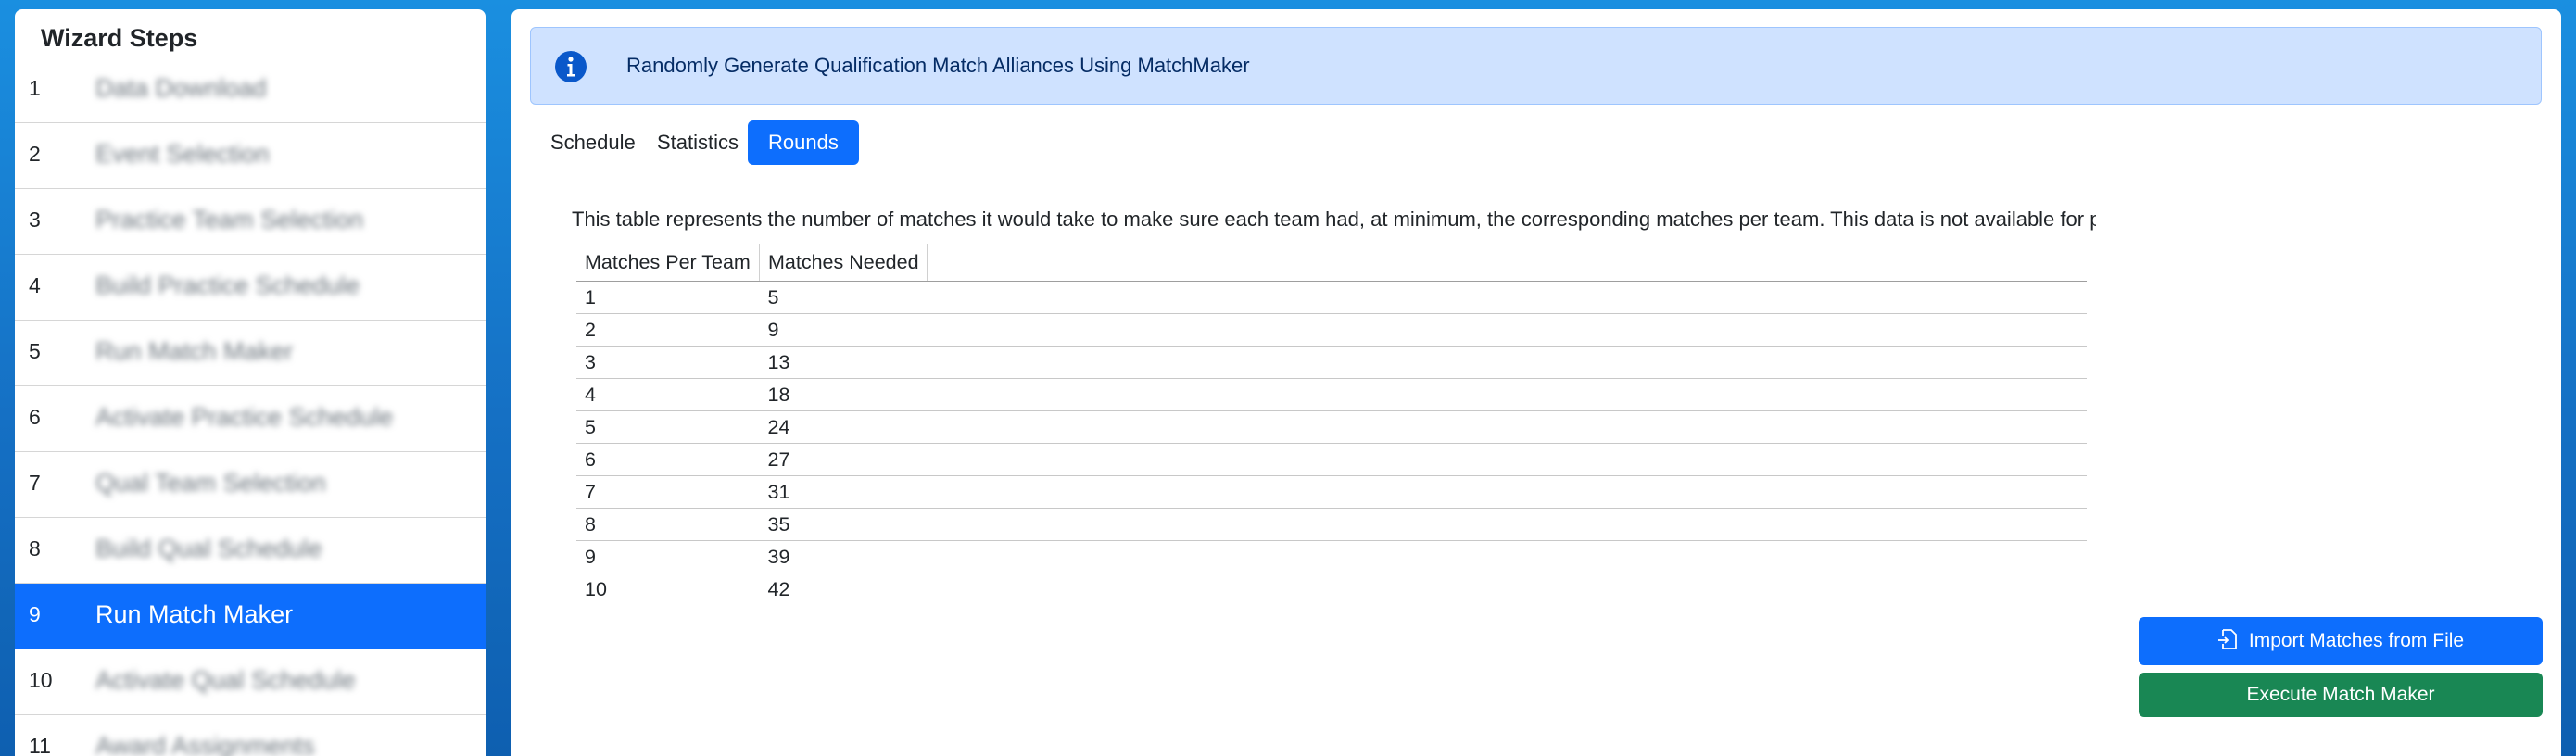 The height and width of the screenshot is (756, 2576). Describe the element at coordinates (668, 524) in the screenshot. I see `cell-matches-per-team: 8` at that location.